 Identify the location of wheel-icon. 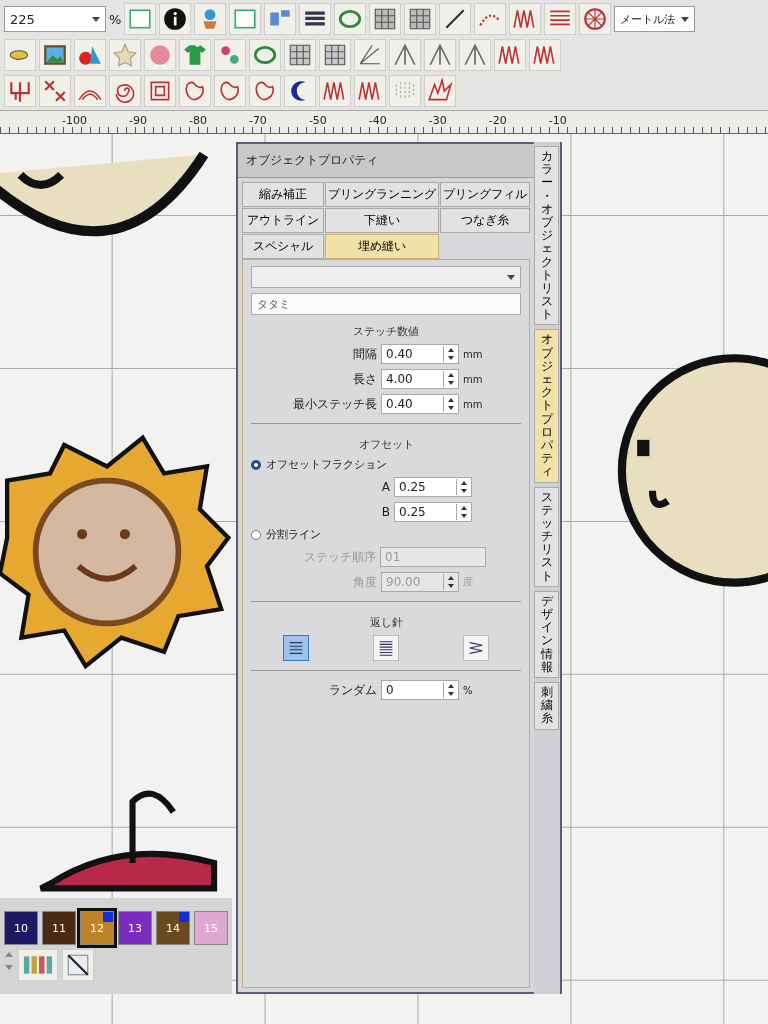
(595, 19).